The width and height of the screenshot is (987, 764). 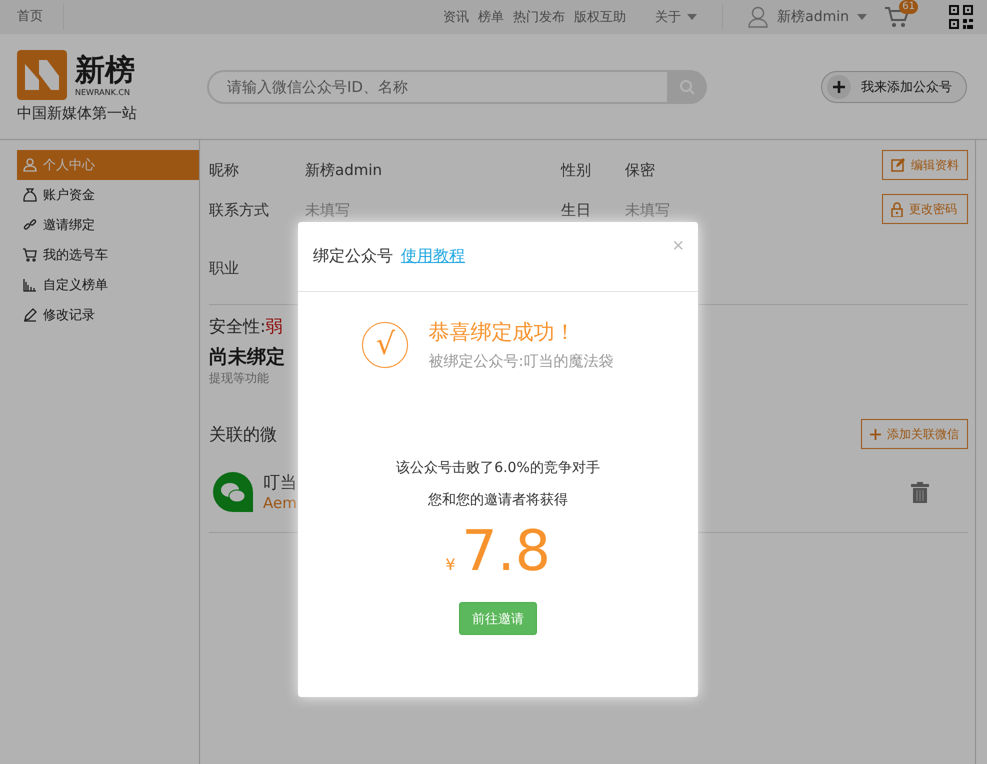 What do you see at coordinates (961, 17) in the screenshot?
I see `qr-code-icon` at bounding box center [961, 17].